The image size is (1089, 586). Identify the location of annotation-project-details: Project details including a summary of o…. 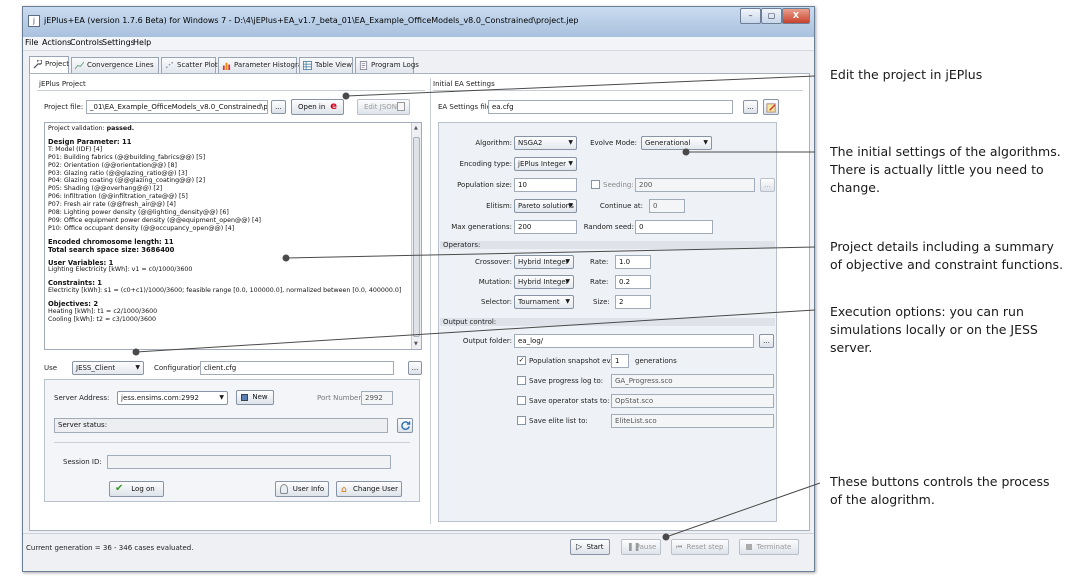
(947, 255).